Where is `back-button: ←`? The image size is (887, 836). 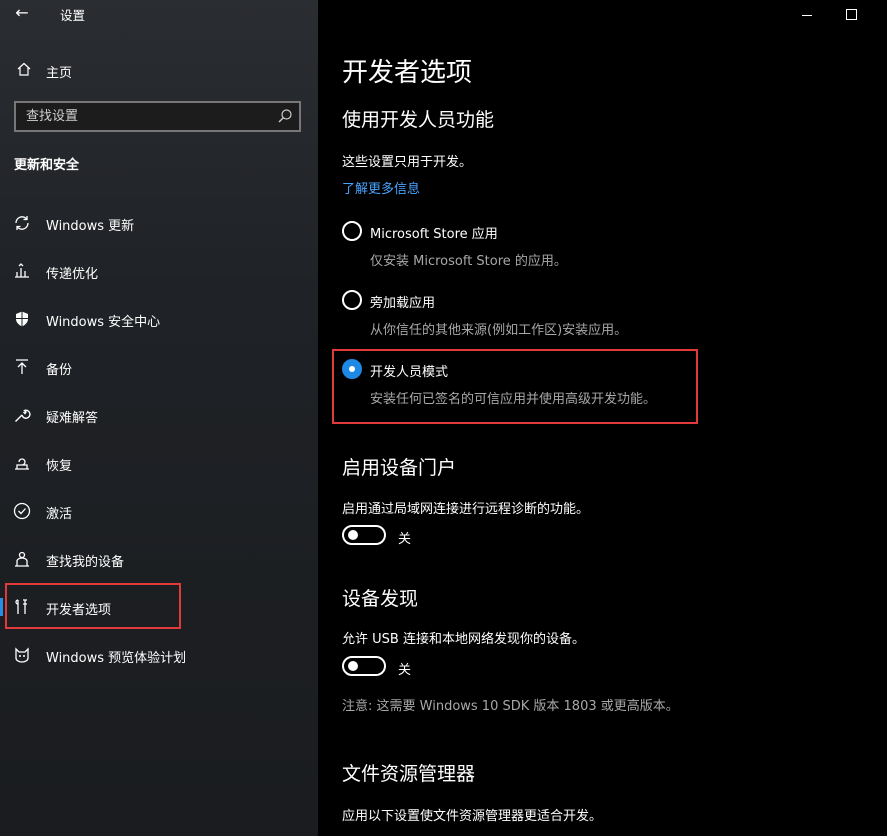 back-button: ← is located at coordinates (22, 13).